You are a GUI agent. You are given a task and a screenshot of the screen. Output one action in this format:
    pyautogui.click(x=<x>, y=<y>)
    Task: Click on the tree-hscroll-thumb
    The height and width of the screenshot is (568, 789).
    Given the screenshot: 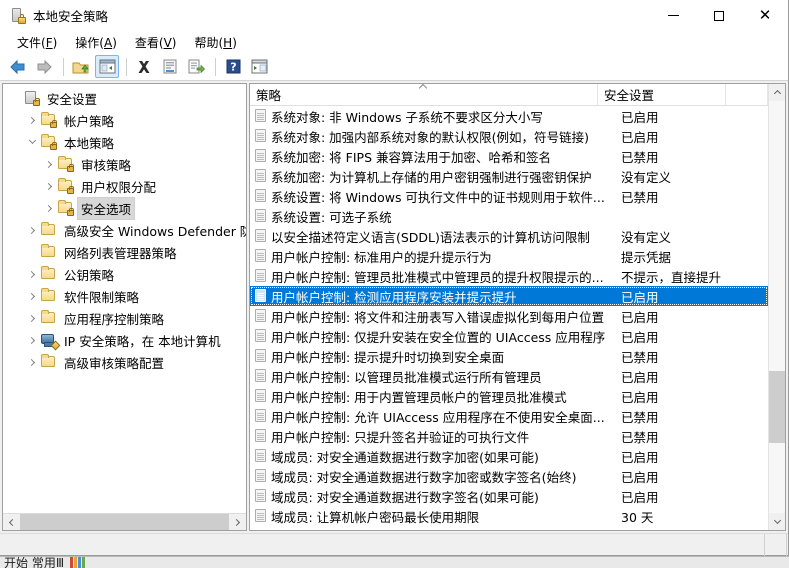 What is the action you would take?
    pyautogui.click(x=124, y=521)
    